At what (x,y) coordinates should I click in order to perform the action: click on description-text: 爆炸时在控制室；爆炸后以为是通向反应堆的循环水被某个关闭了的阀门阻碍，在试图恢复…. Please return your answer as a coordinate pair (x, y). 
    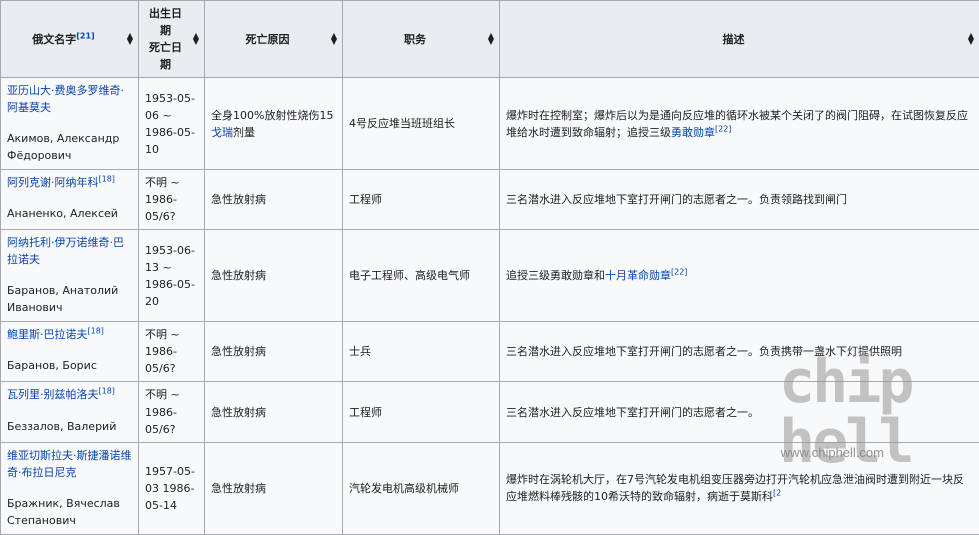
    Looking at the image, I should click on (737, 124).